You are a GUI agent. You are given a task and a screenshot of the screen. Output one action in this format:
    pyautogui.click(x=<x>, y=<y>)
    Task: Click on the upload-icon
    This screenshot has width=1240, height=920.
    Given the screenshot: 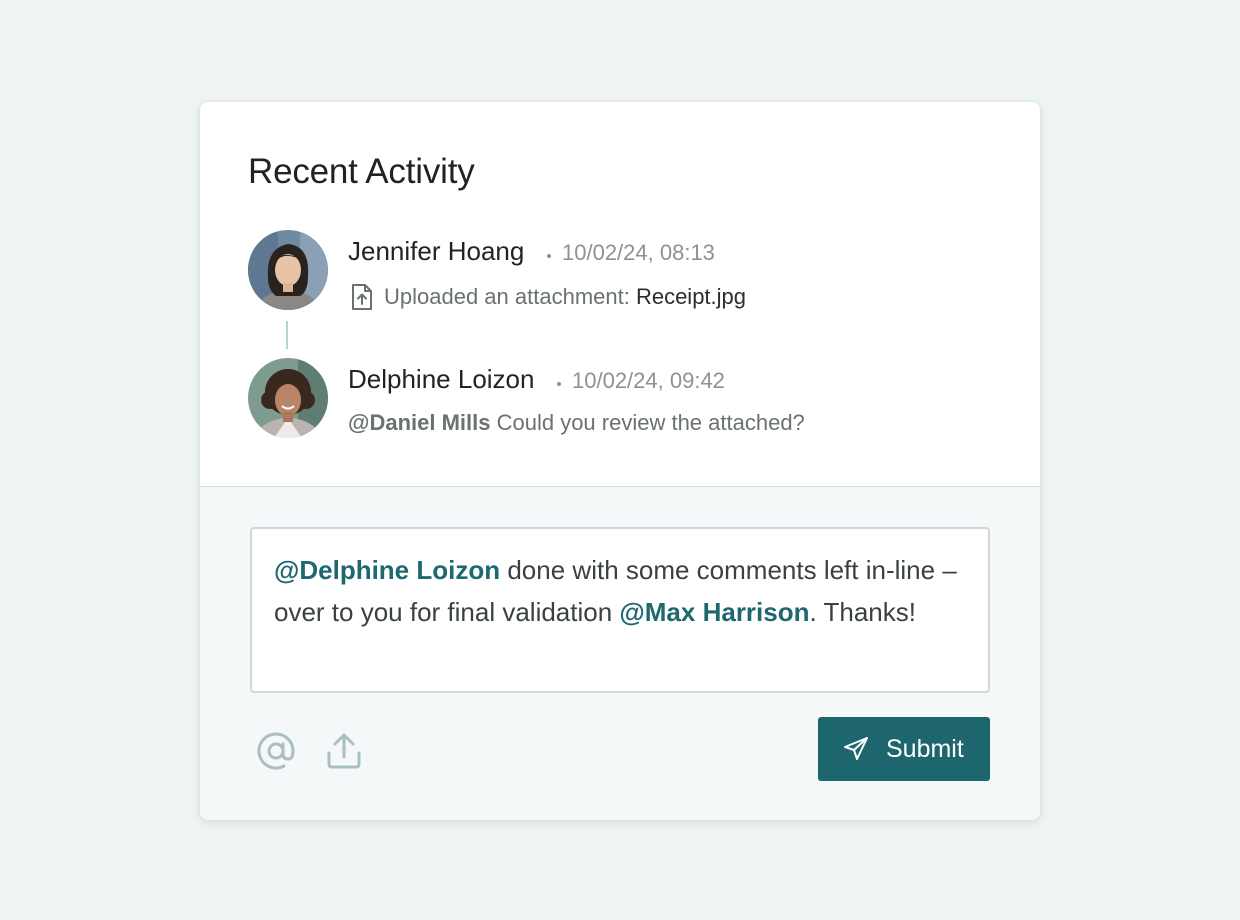 What is the action you would take?
    pyautogui.click(x=344, y=751)
    